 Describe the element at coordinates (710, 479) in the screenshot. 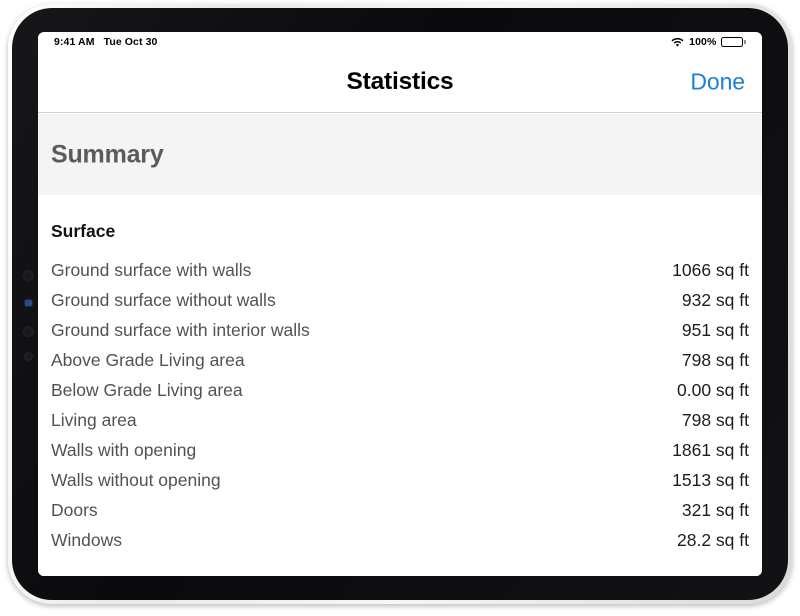

I see `stat-row-value: 1513 sq ft` at that location.